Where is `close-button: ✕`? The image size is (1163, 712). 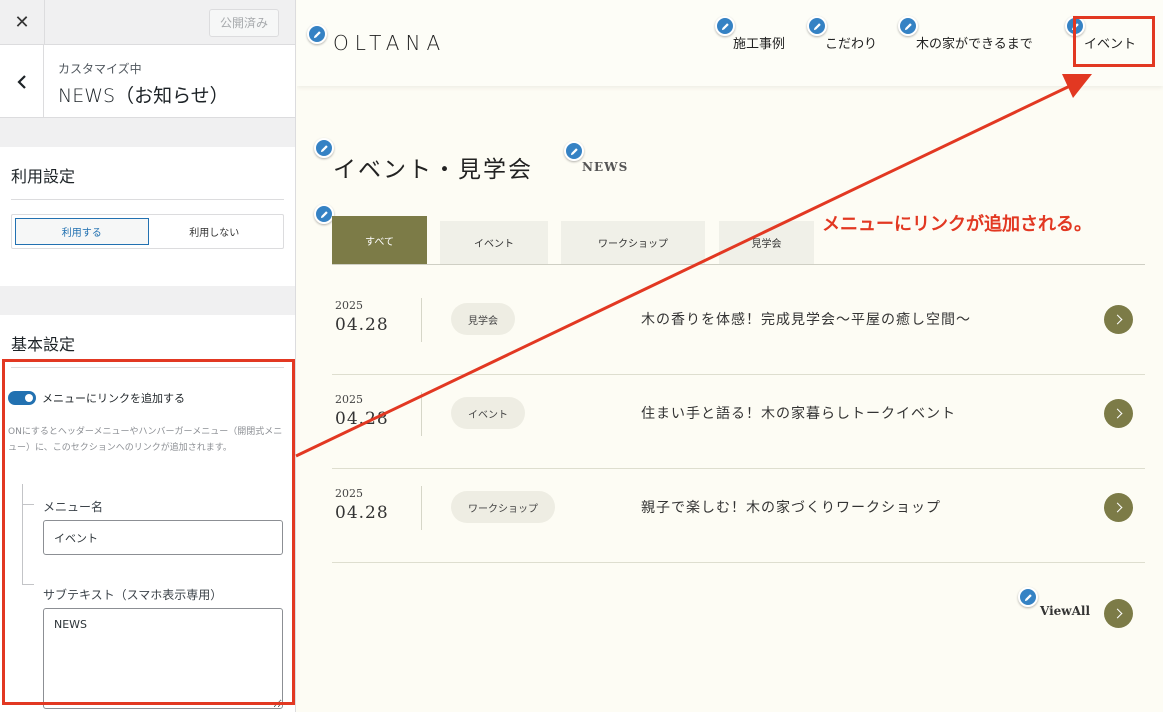
close-button: ✕ is located at coordinates (22, 22).